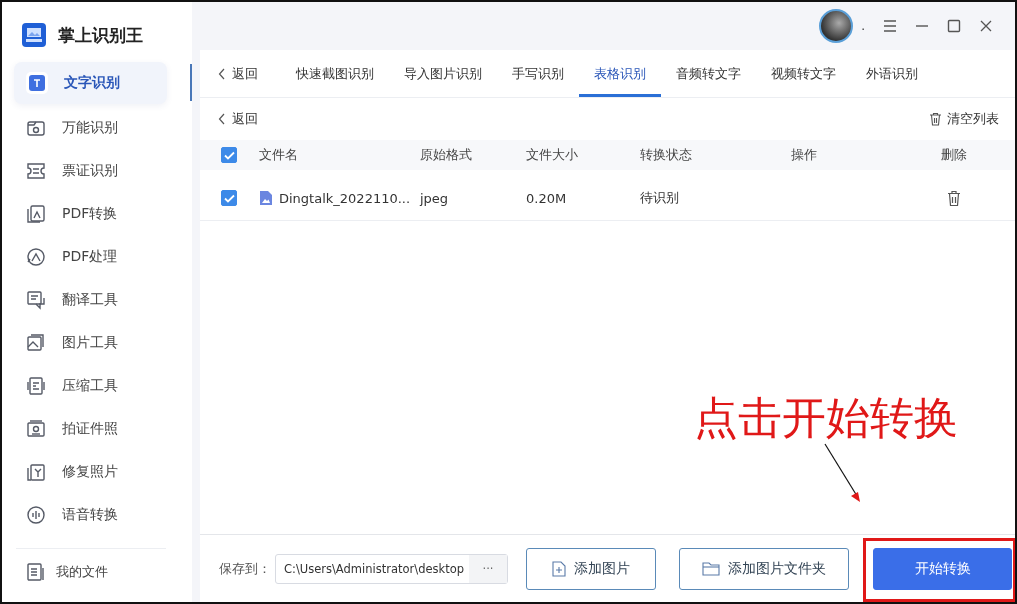  Describe the element at coordinates (488, 568) in the screenshot. I see `browse-button: ···` at that location.